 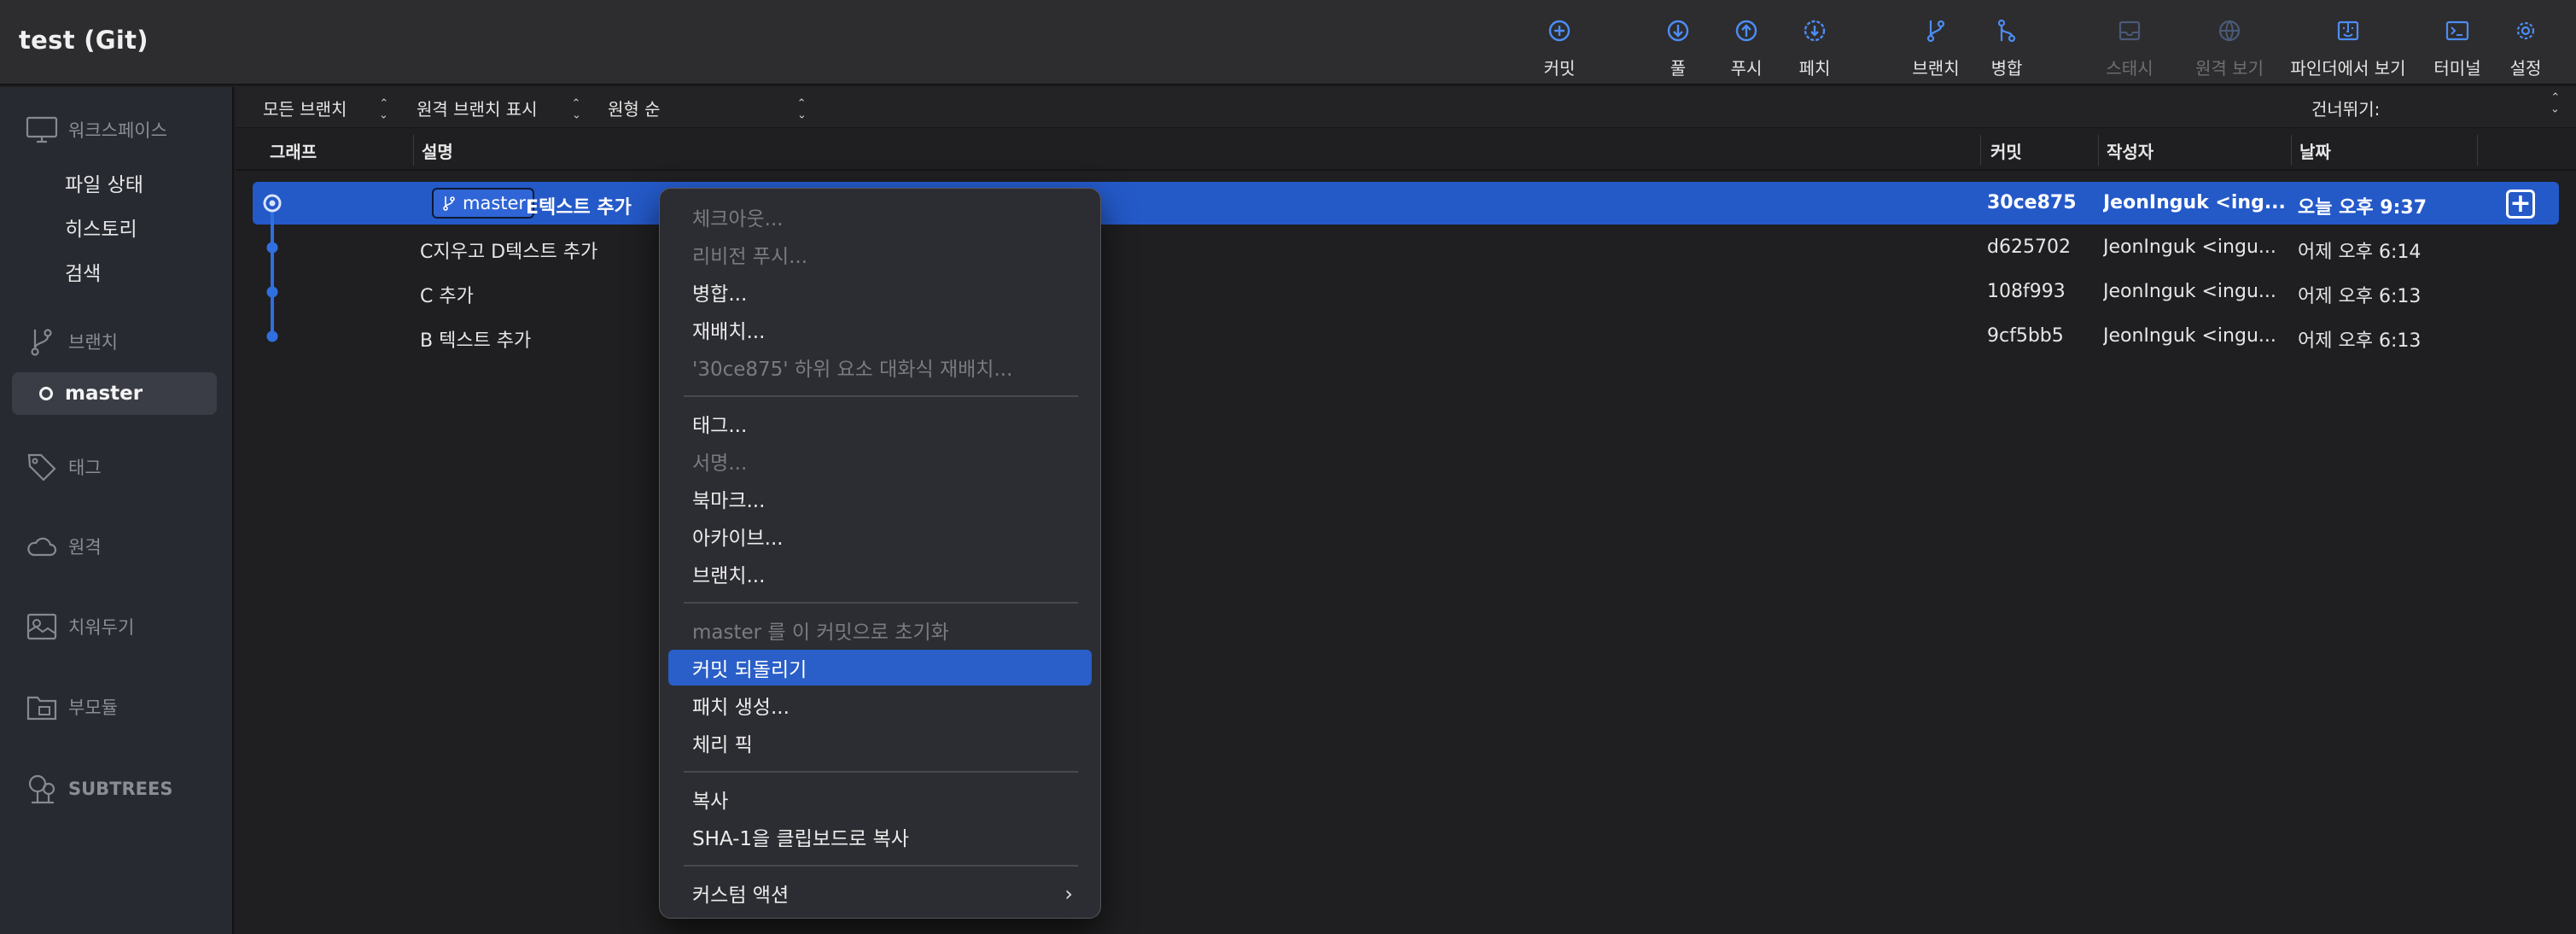 What do you see at coordinates (477, 109) in the screenshot?
I see `remote-filter-value: 원격 브랜치 표시` at bounding box center [477, 109].